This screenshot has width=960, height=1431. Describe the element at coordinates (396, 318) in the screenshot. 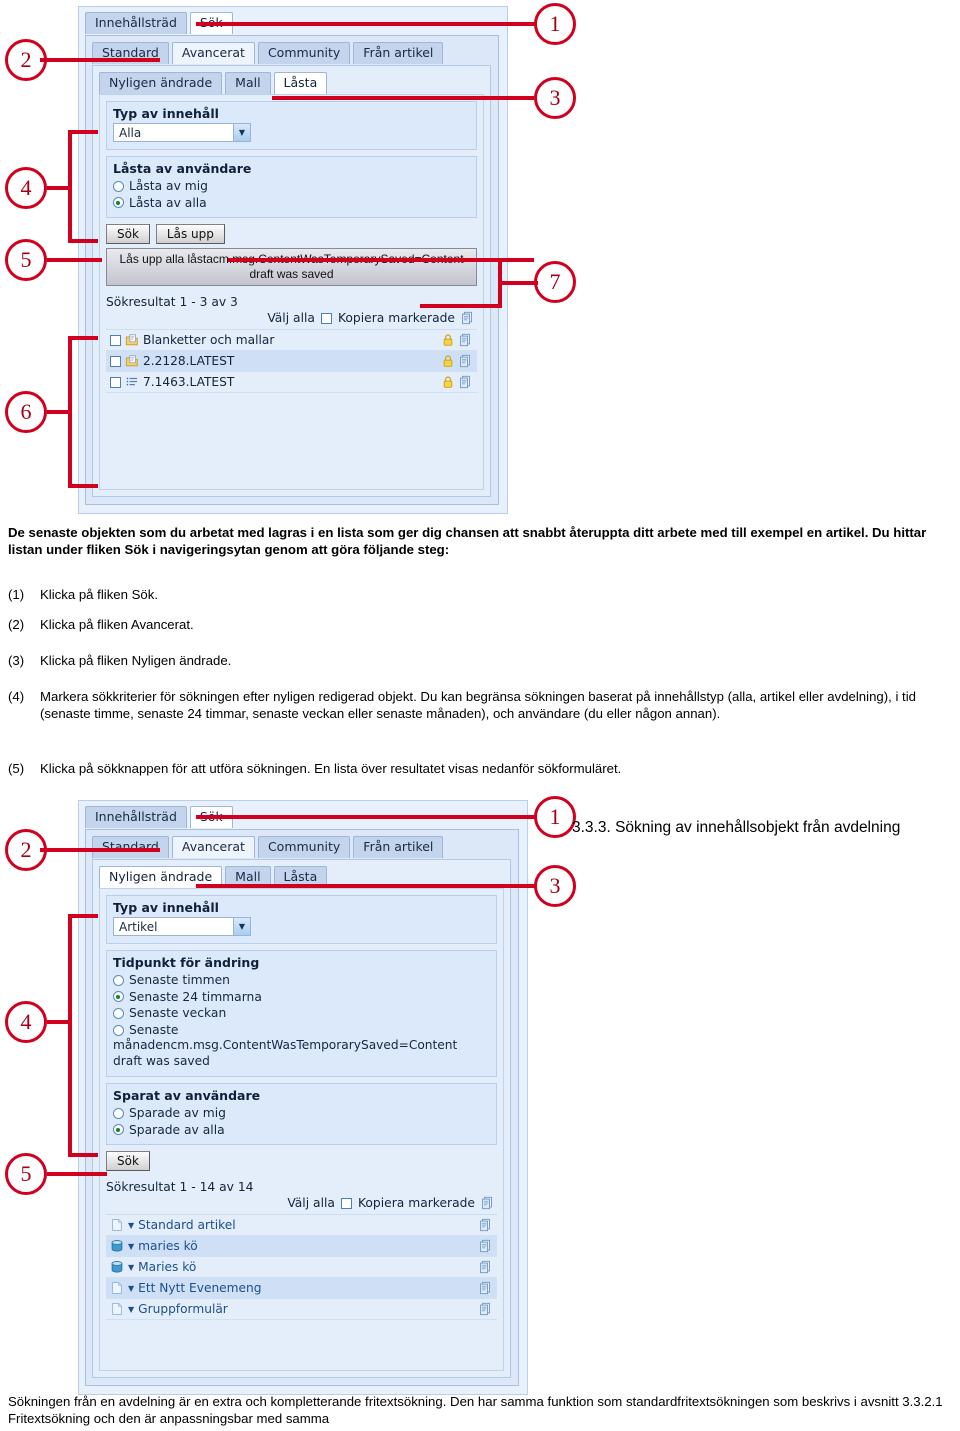

I see `copy-selected-label: Kopiera markerade` at that location.